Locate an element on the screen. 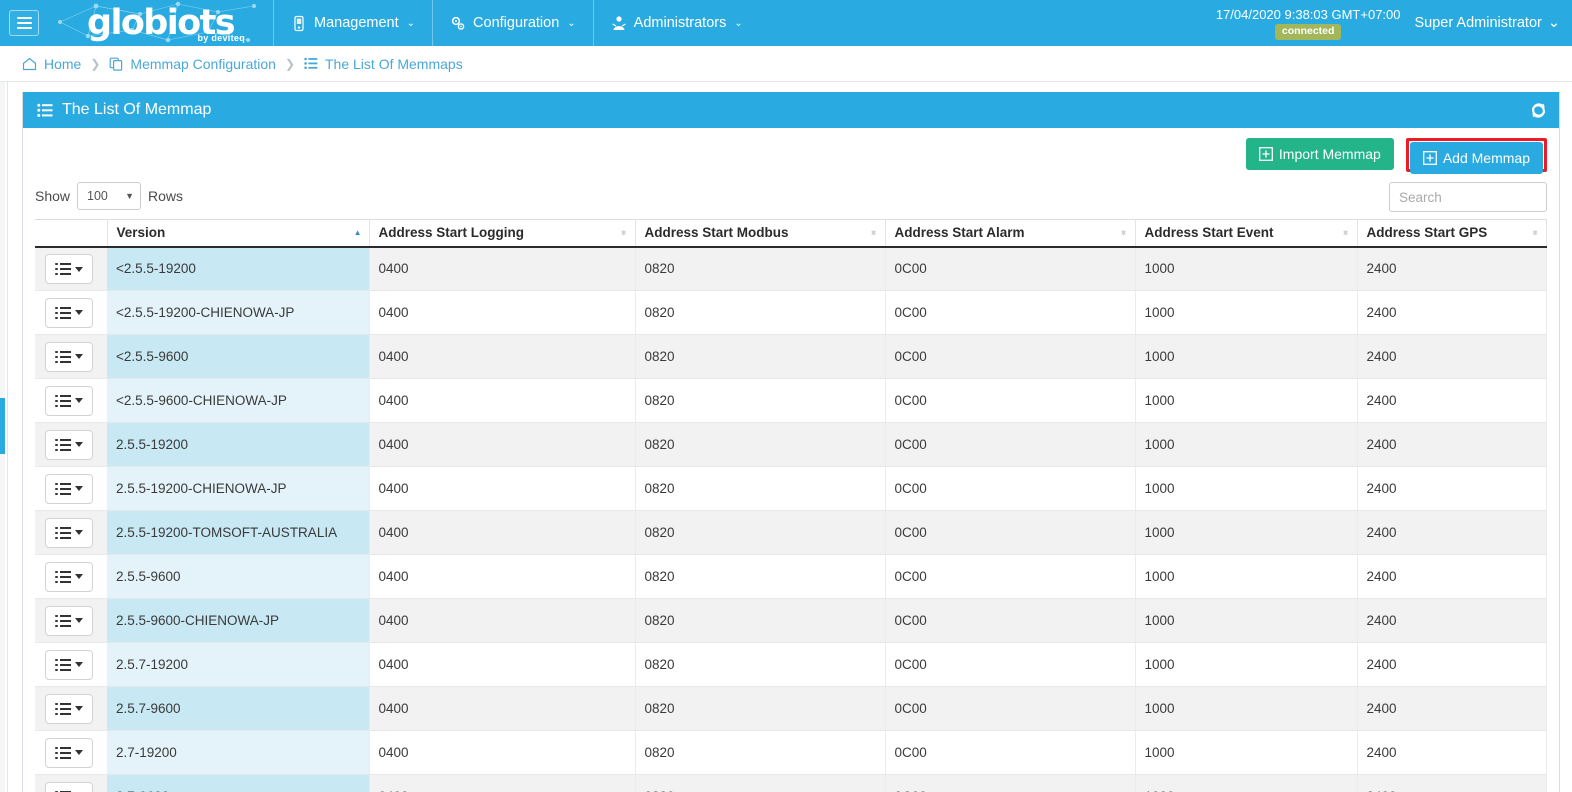 The height and width of the screenshot is (792, 1572). table-header-modbus: Address Start Modbus ▲ ▼ is located at coordinates (760, 233).